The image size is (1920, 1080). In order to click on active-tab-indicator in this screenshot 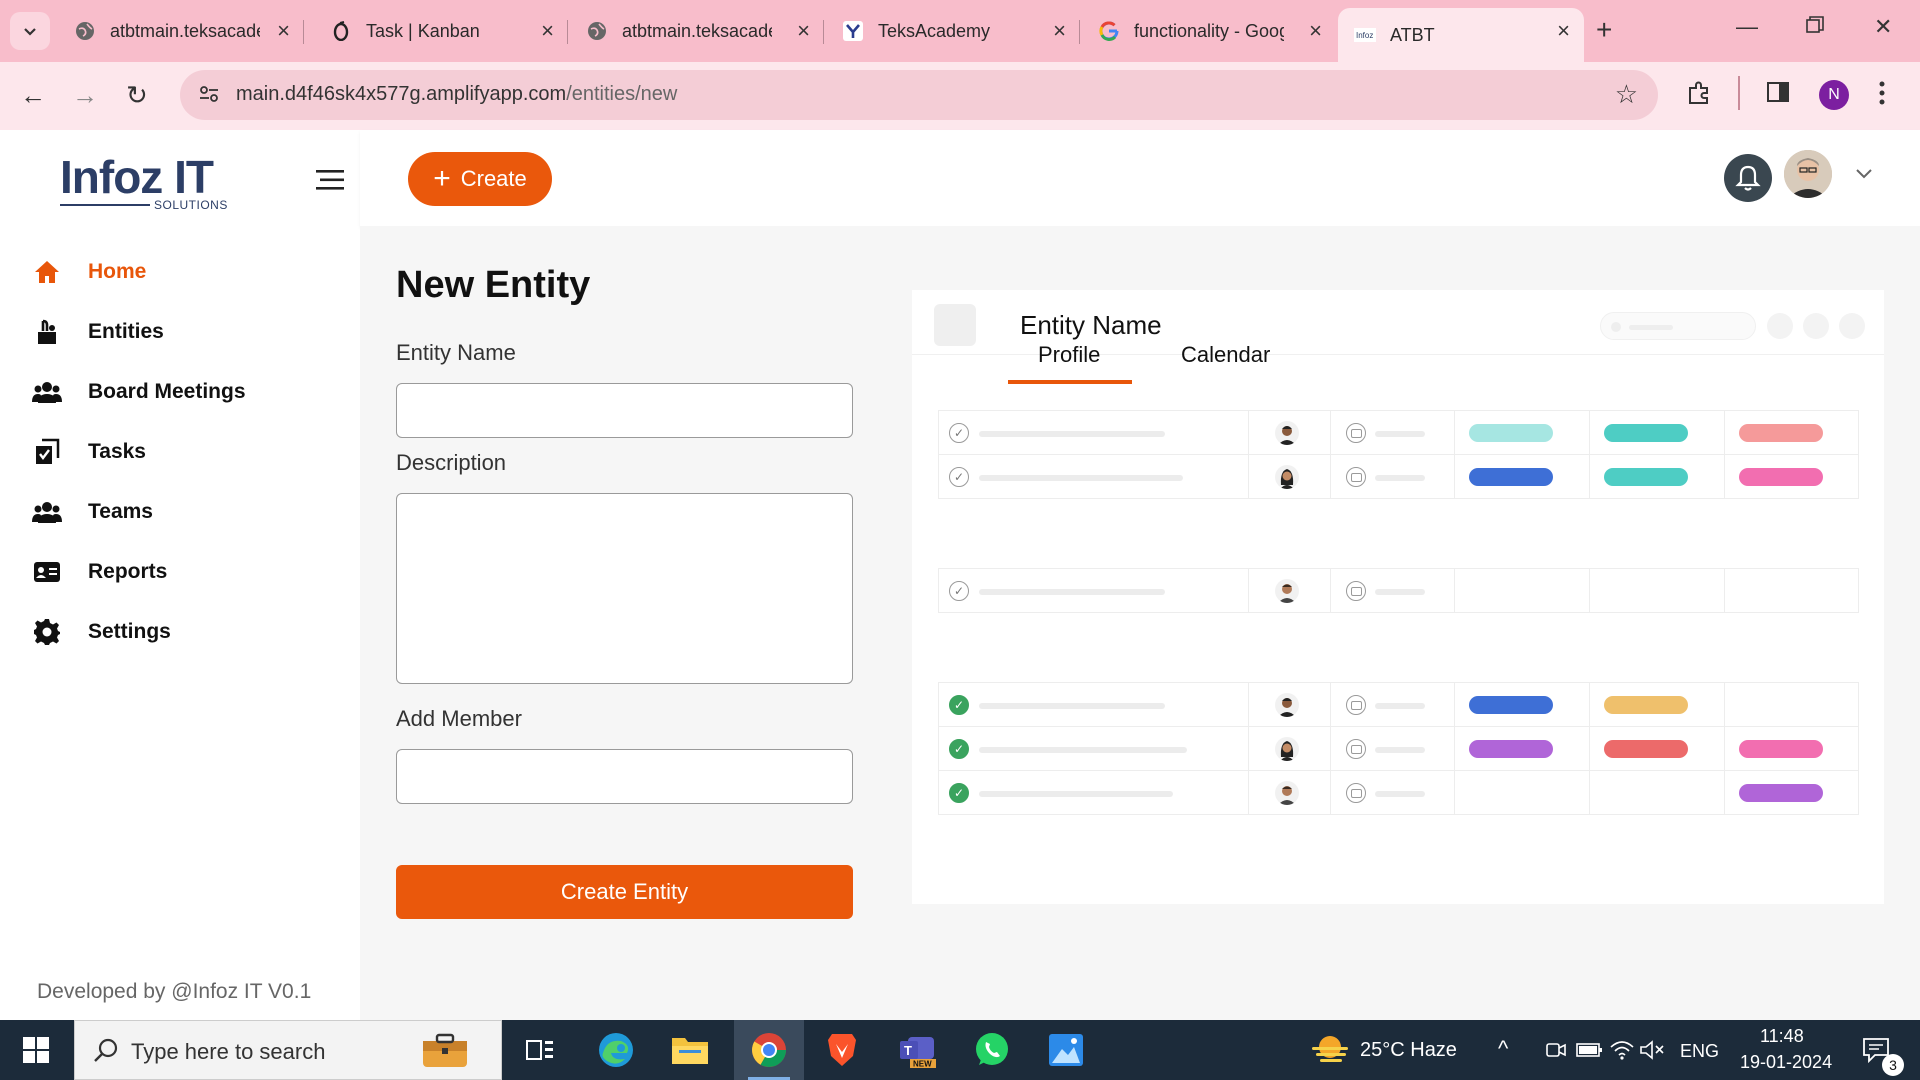, I will do `click(1070, 382)`.